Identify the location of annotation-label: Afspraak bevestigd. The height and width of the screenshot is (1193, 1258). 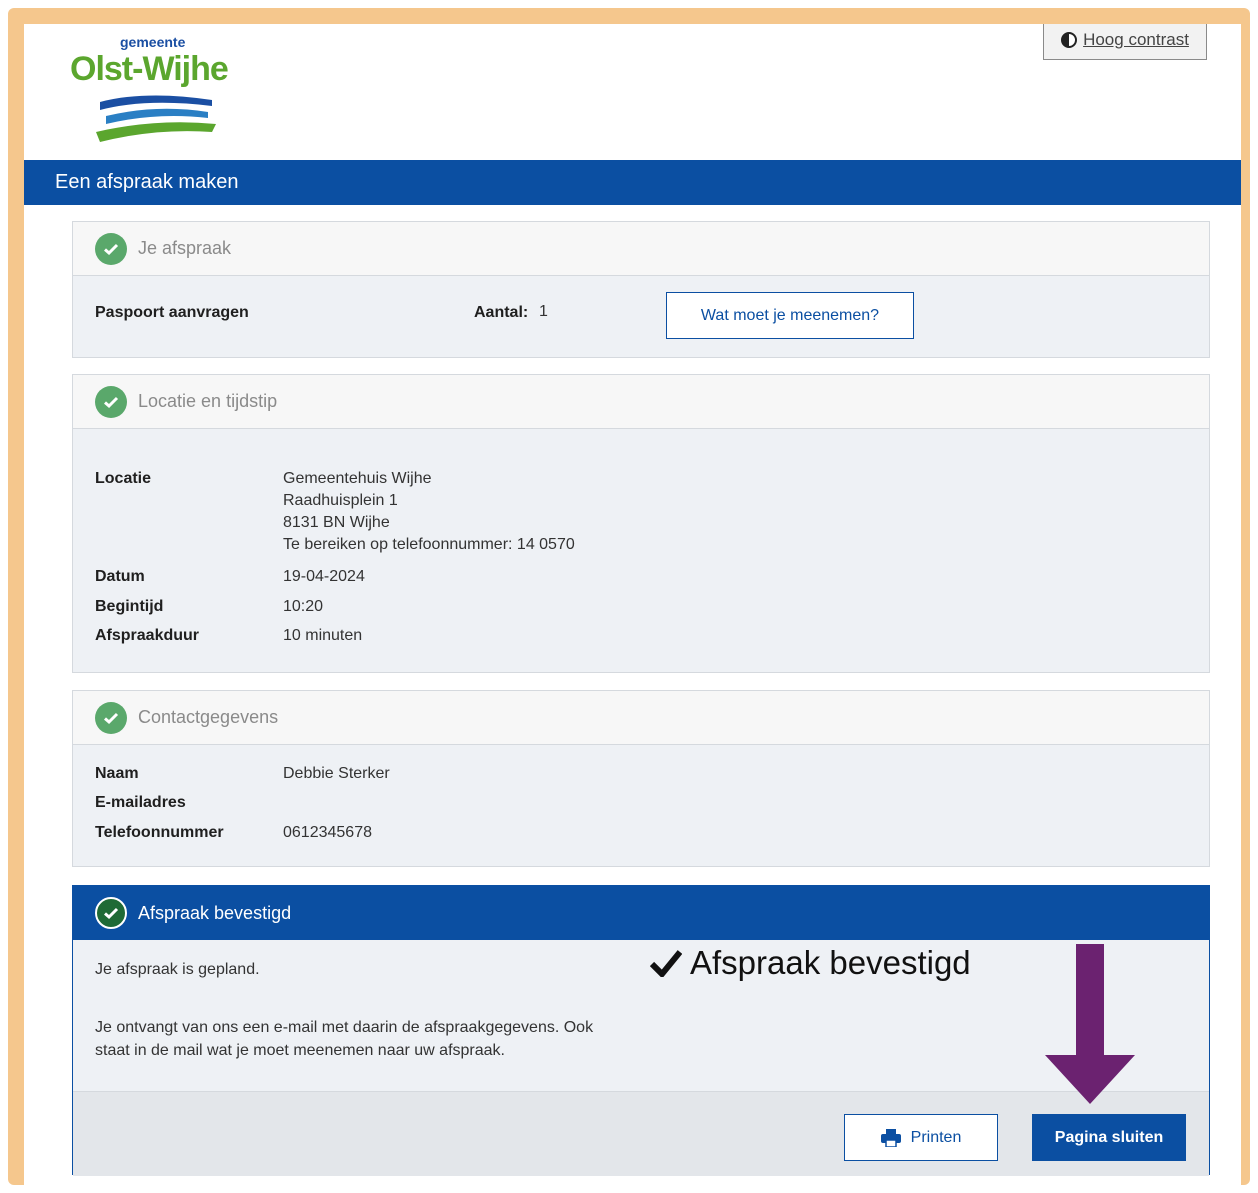
(810, 963).